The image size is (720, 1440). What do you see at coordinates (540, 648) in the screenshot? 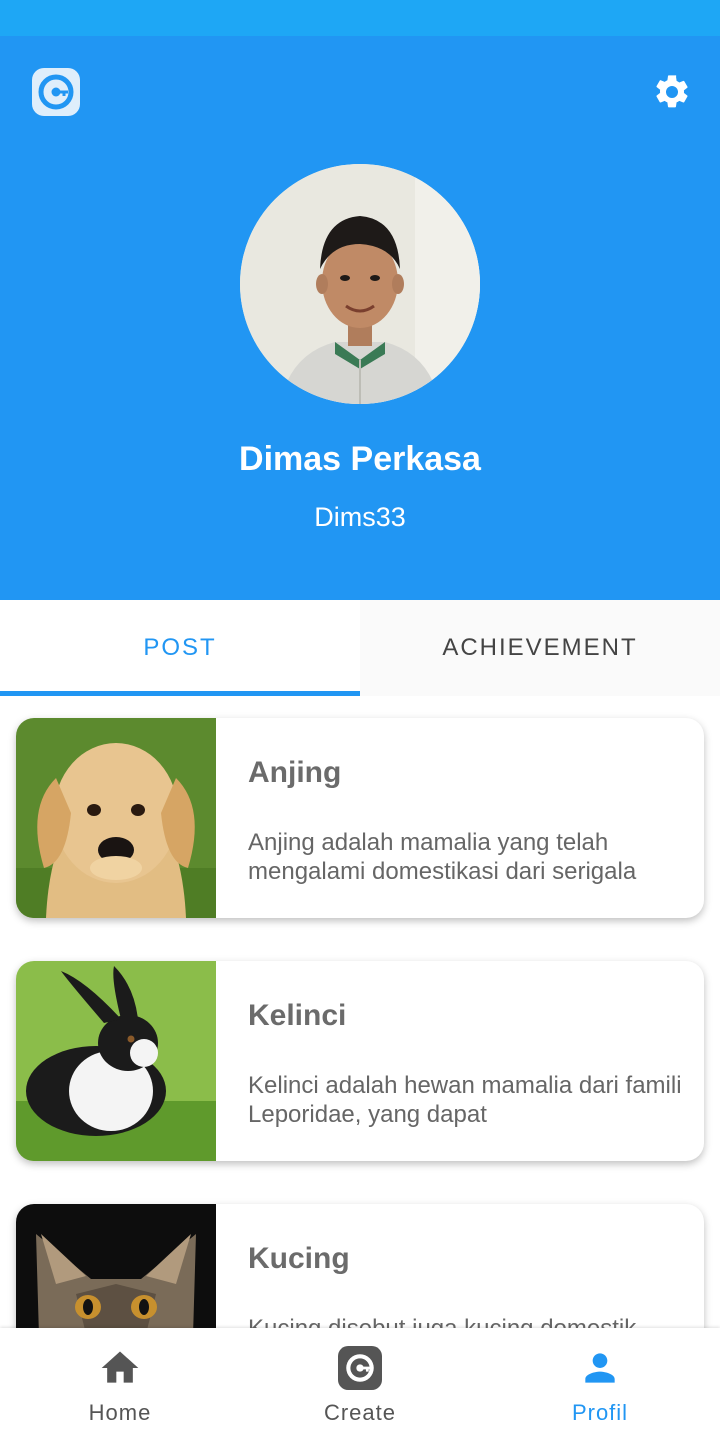
I see `tab-achievement: ACHIEVEMENT` at bounding box center [540, 648].